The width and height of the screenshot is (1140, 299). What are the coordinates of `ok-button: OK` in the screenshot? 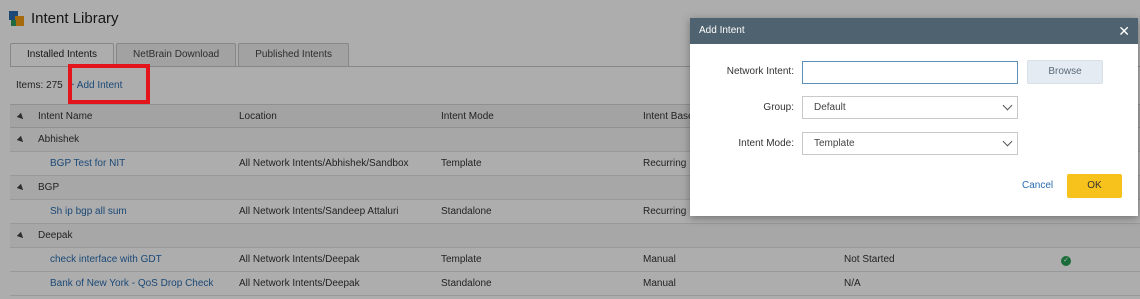 It's located at (1094, 186).